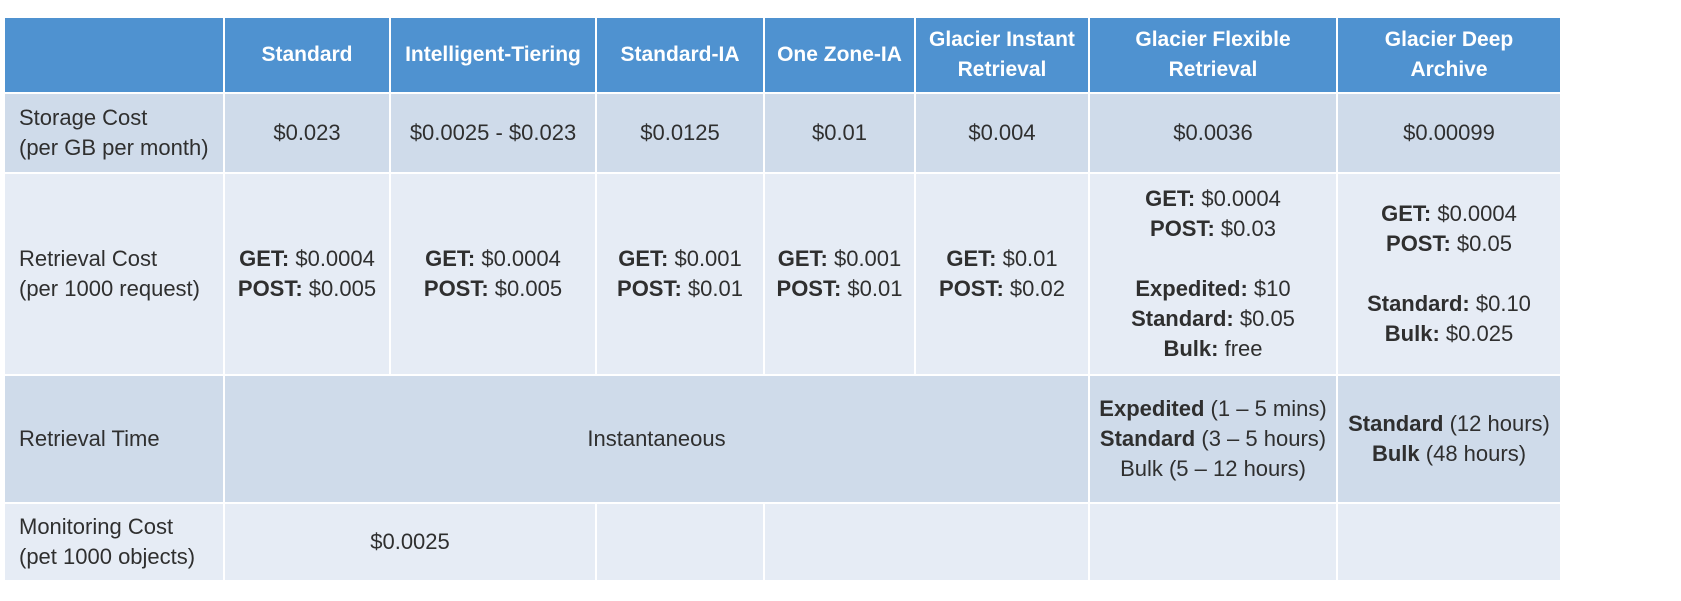 The height and width of the screenshot is (601, 1681). I want to click on header-standard: Standard, so click(307, 55).